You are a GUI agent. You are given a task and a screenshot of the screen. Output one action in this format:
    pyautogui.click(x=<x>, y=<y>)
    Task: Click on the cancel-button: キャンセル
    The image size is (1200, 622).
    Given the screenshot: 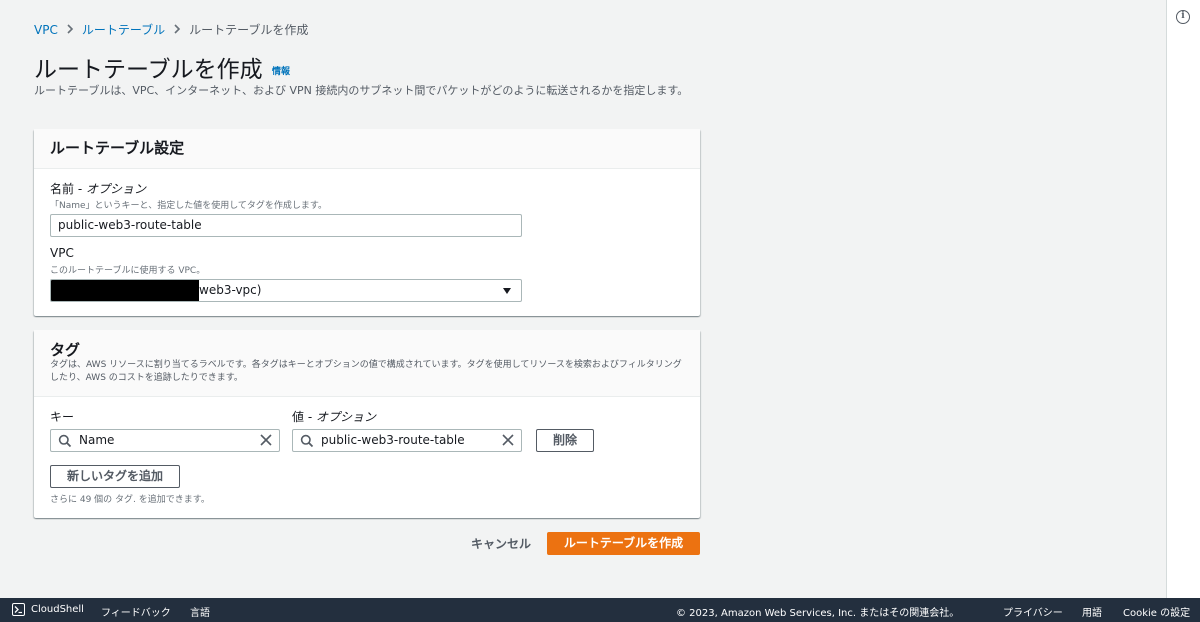 What is the action you would take?
    pyautogui.click(x=501, y=543)
    